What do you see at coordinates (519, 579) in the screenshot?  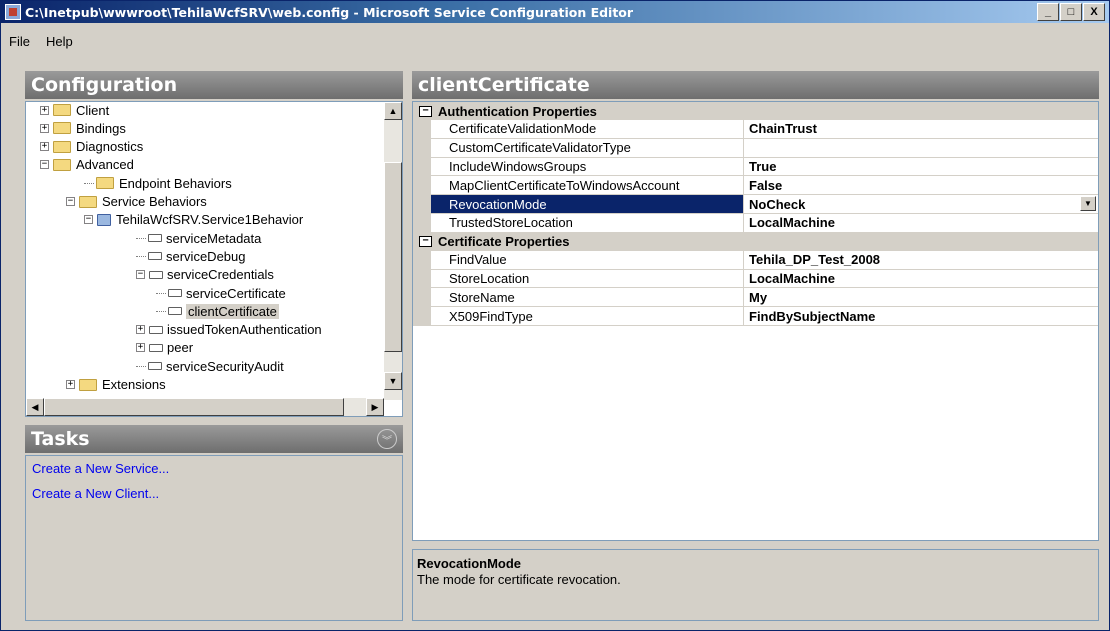 I see `description-text: The mode for certificate revocation.` at bounding box center [519, 579].